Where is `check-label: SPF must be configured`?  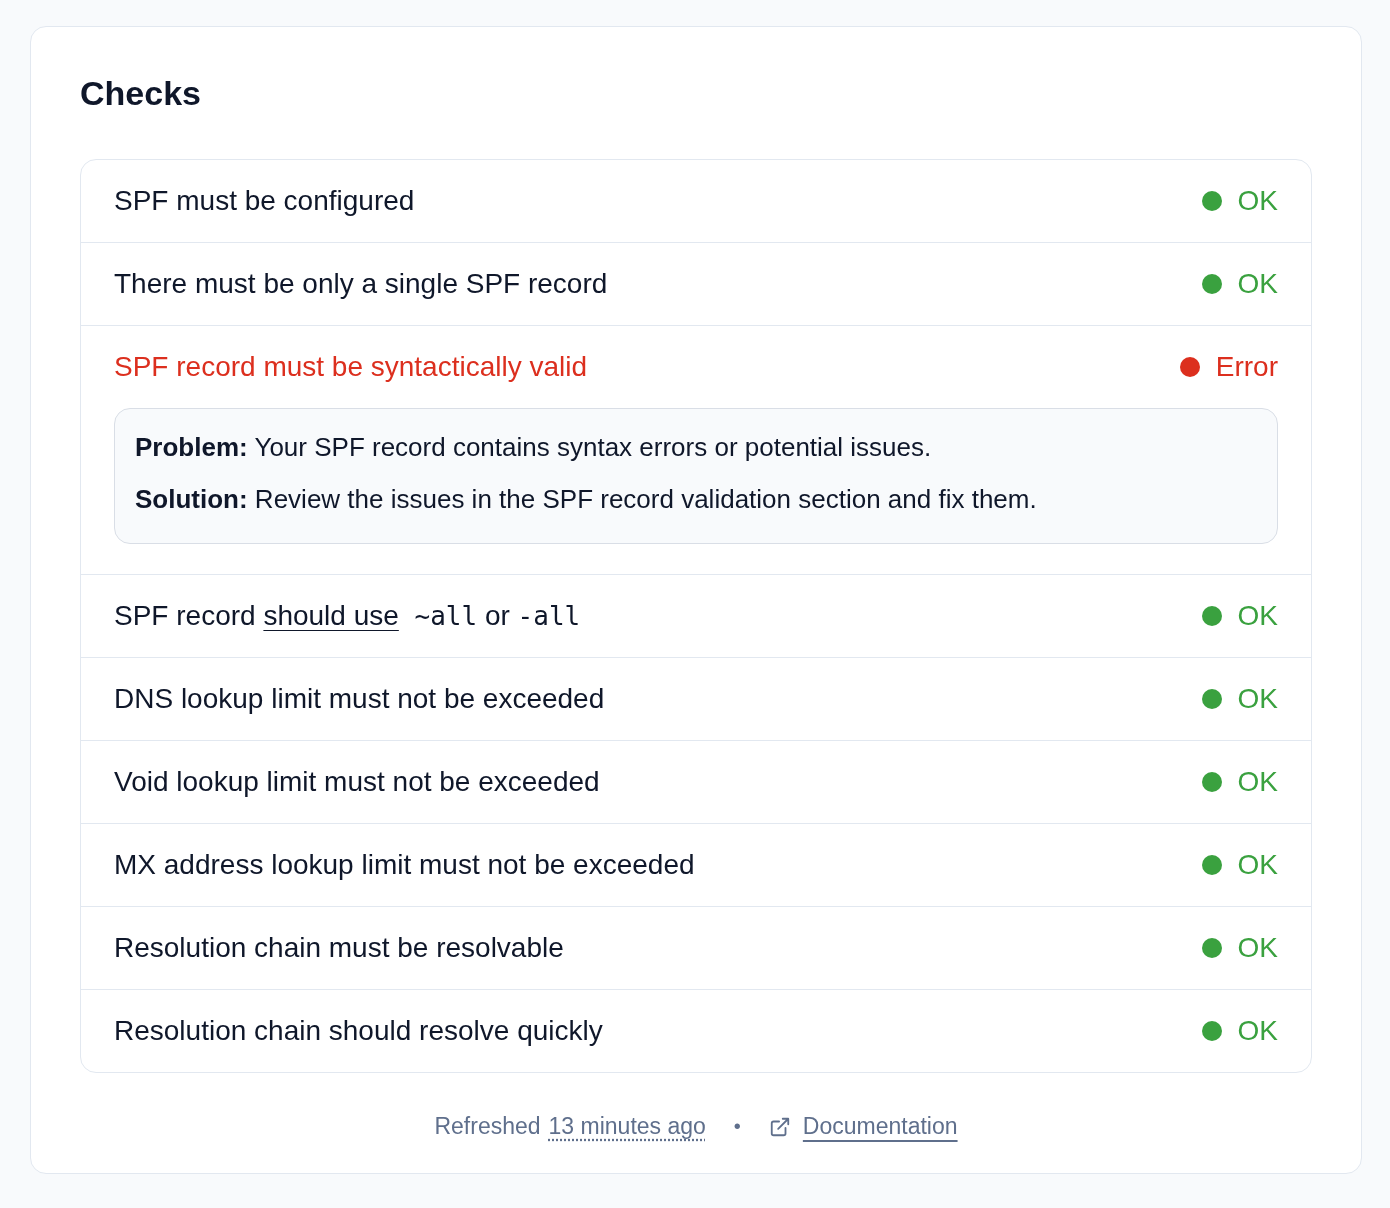
check-label: SPF must be configured is located at coordinates (265, 201).